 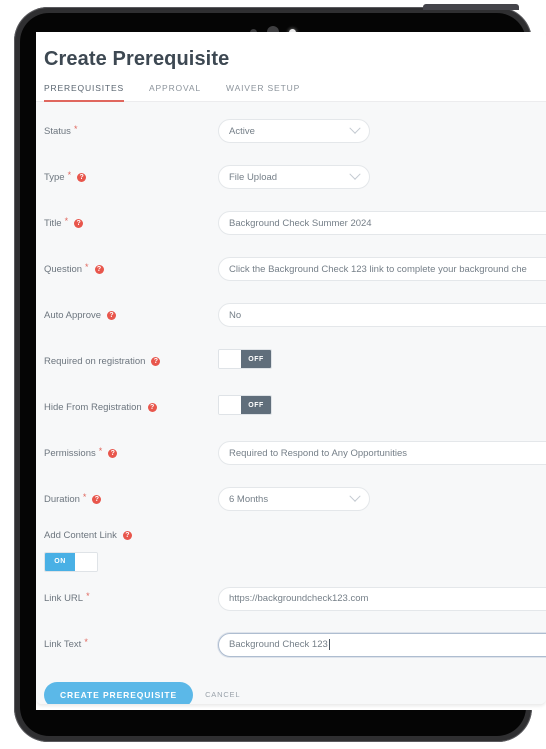 What do you see at coordinates (382, 315) in the screenshot?
I see `auto-approve-select: No` at bounding box center [382, 315].